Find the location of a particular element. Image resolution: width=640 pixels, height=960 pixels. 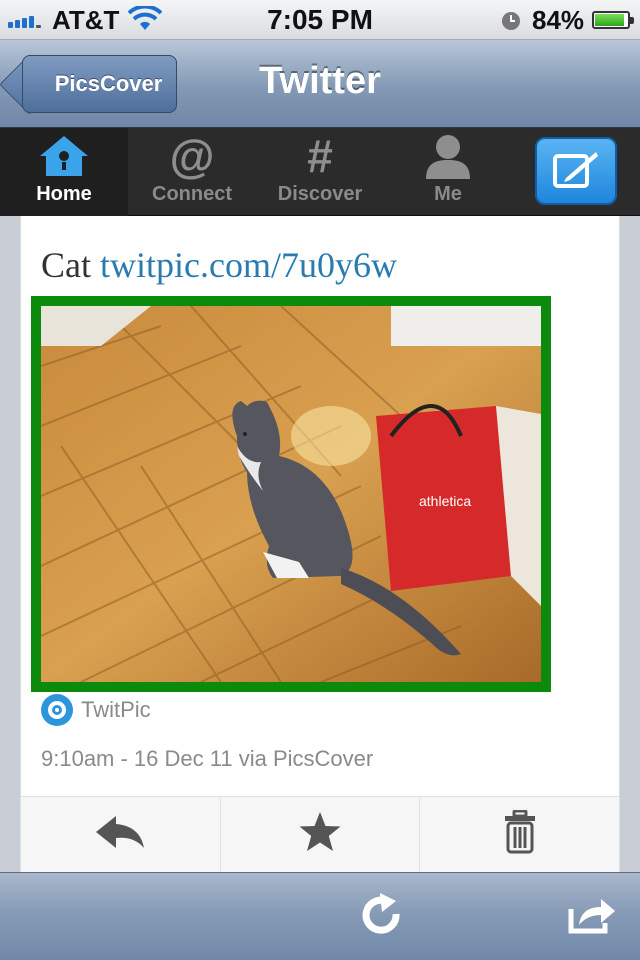

tweet-meta: 9:10am - 16 Dec 11 via PicsCover is located at coordinates (207, 759).